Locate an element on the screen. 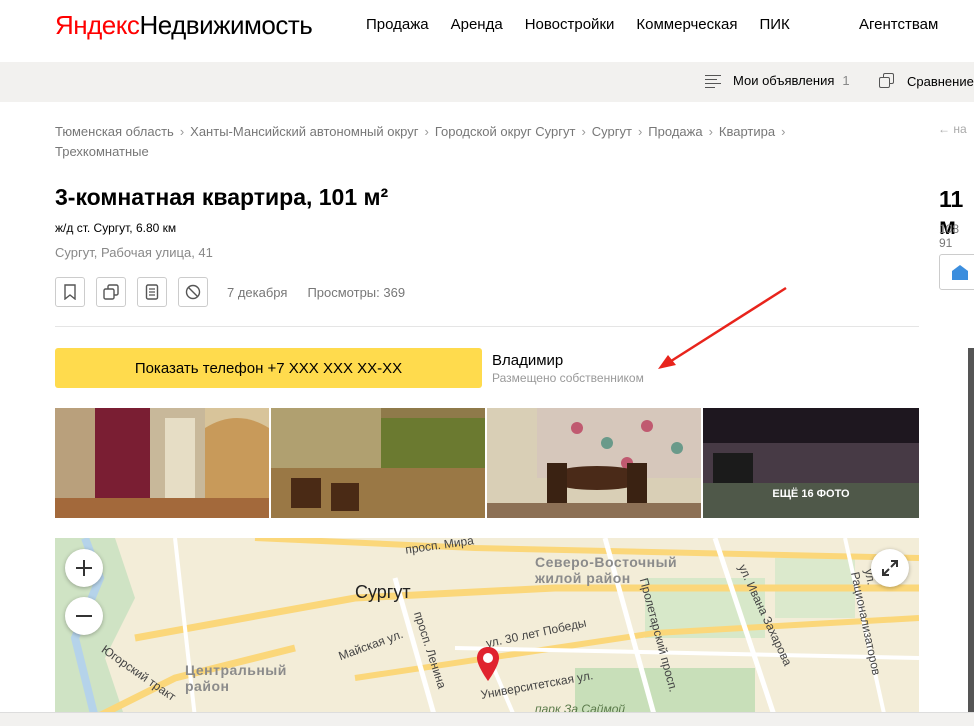 The width and height of the screenshot is (974, 726). price-per-meter: 108 91 is located at coordinates (949, 236).